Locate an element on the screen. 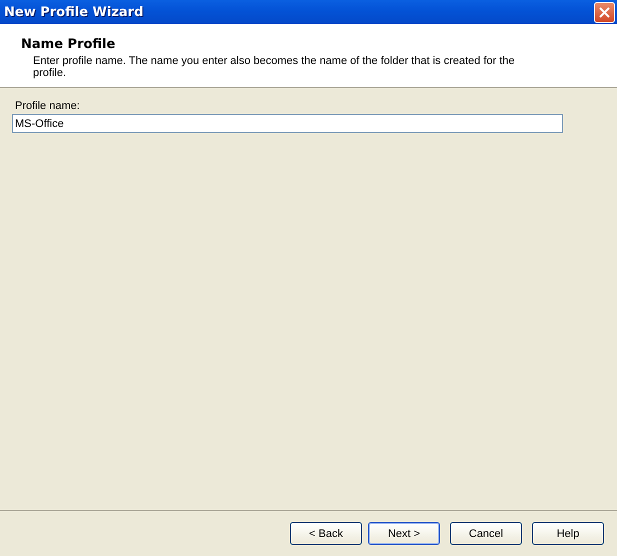  page-title: Name Profile is located at coordinates (68, 44).